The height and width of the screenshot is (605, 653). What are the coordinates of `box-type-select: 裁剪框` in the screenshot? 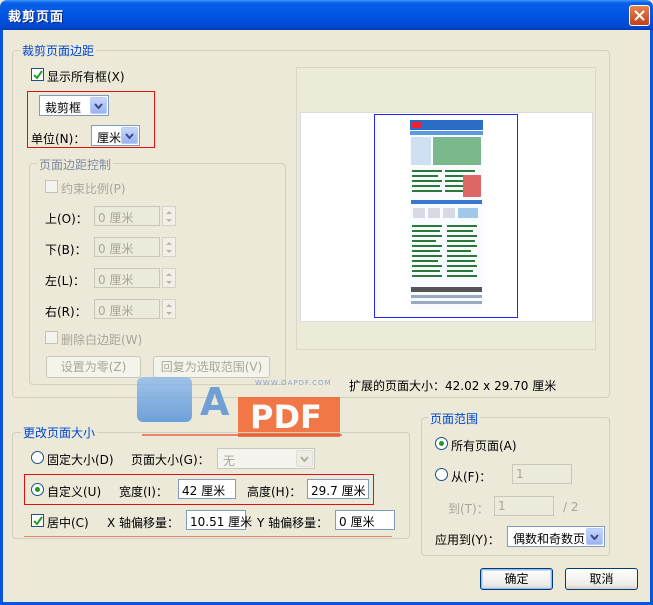 It's located at (74, 105).